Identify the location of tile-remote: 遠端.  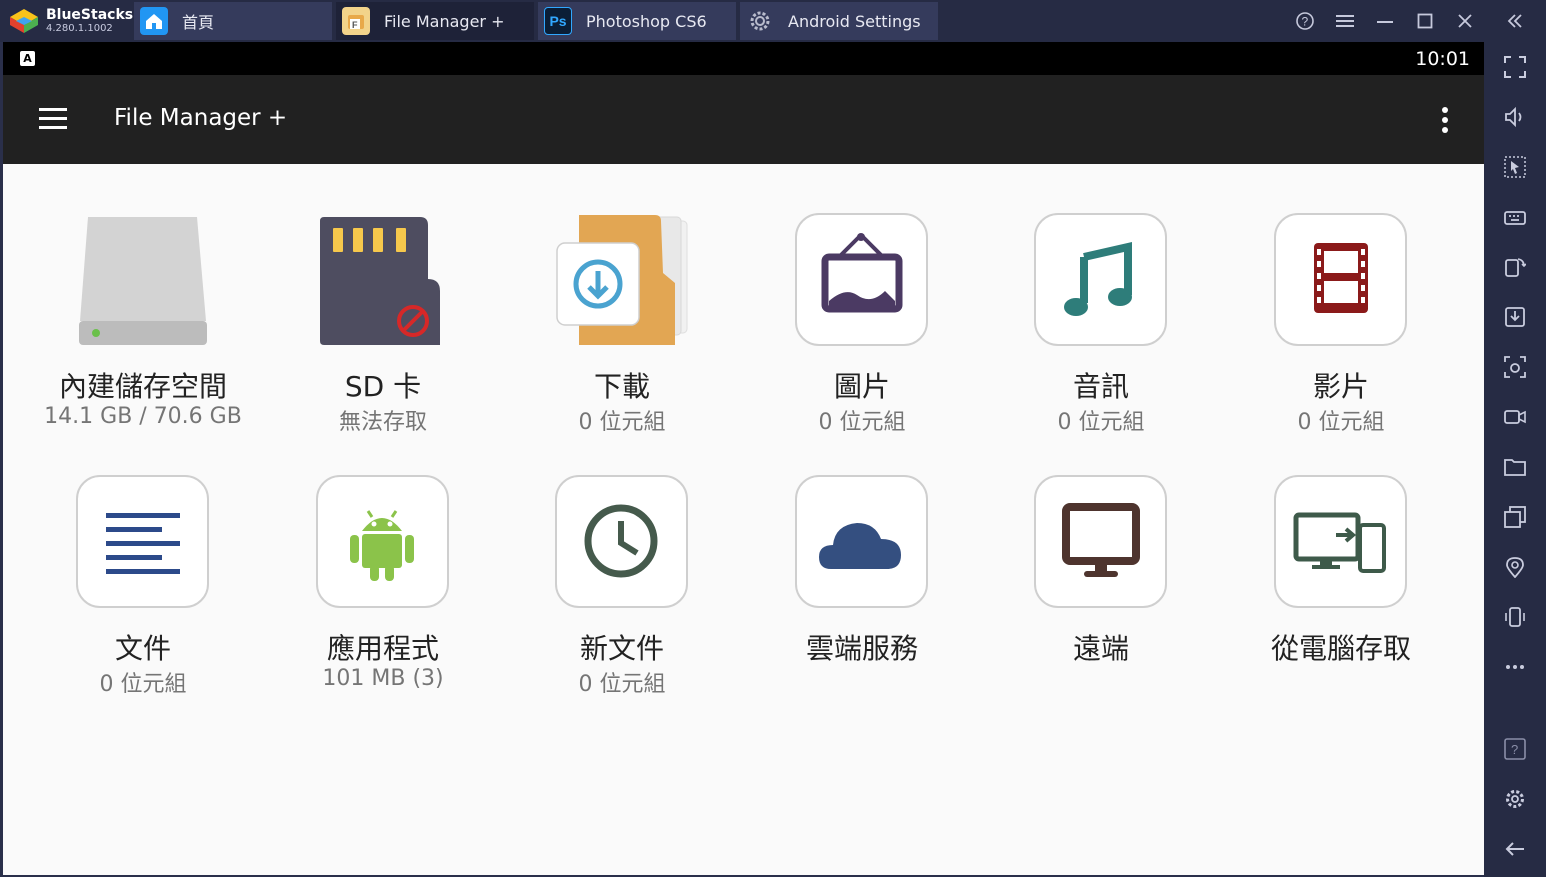
(1096, 595).